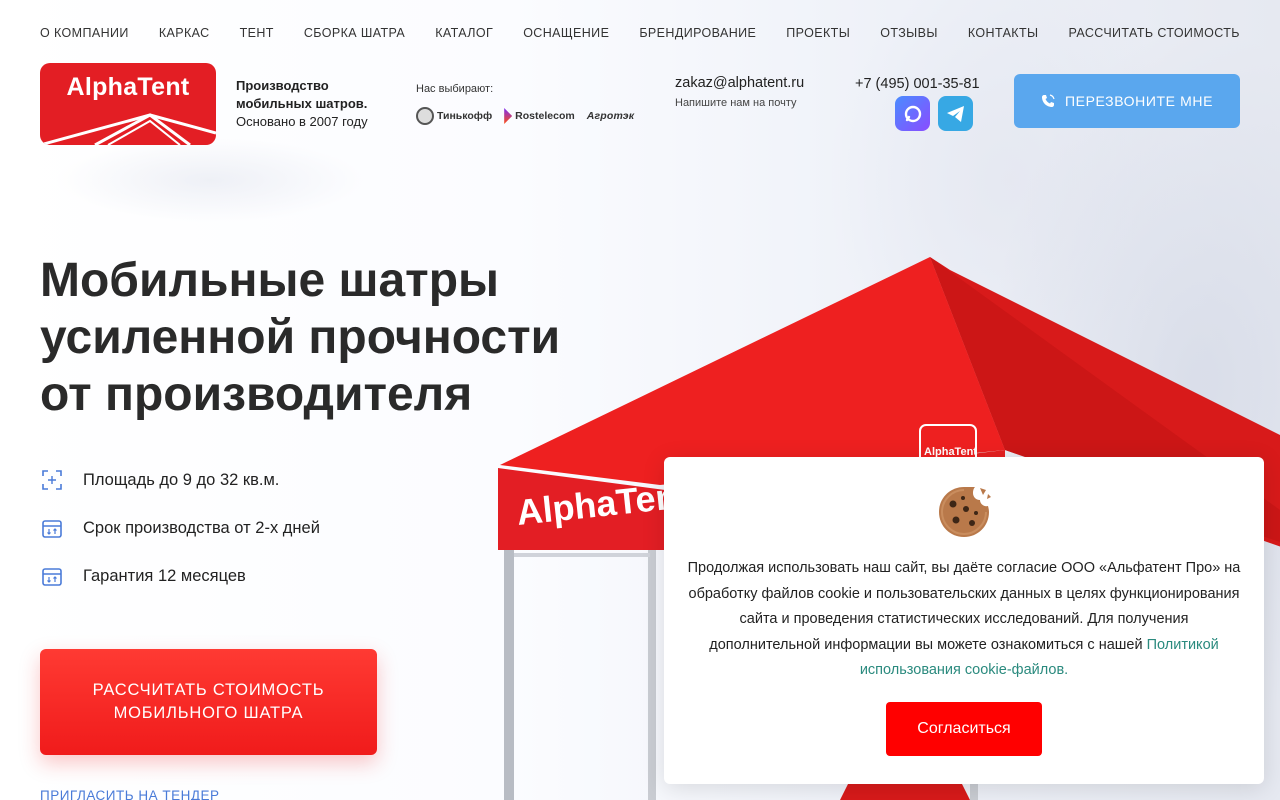 This screenshot has width=1280, height=800. I want to click on client-tinkoff: Тинькофф, so click(454, 116).